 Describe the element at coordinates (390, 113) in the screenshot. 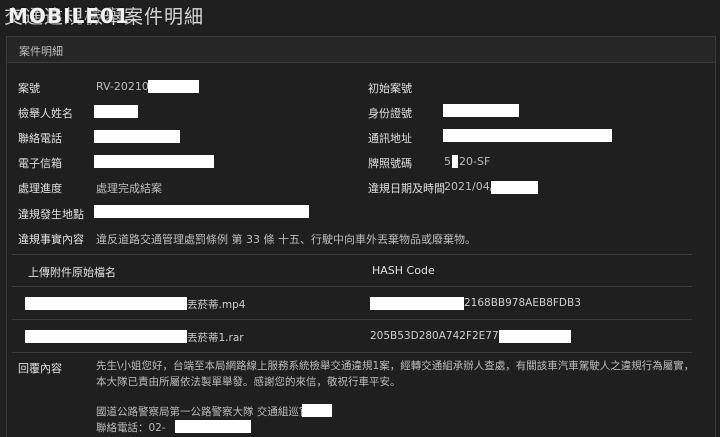

I see `id-label: 身份證號` at that location.